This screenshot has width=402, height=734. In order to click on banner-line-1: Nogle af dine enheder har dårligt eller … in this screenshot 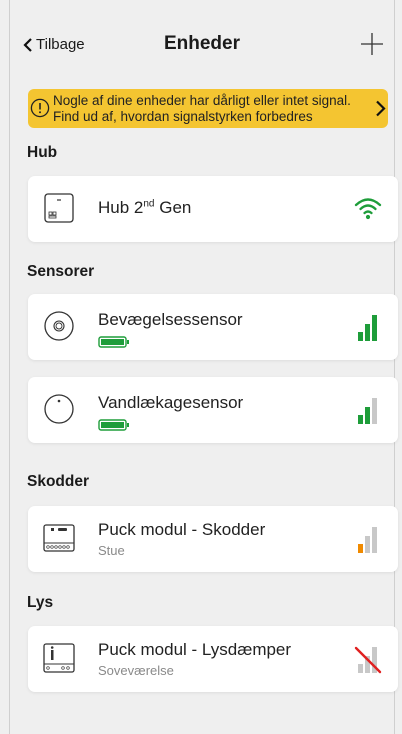, I will do `click(202, 100)`.